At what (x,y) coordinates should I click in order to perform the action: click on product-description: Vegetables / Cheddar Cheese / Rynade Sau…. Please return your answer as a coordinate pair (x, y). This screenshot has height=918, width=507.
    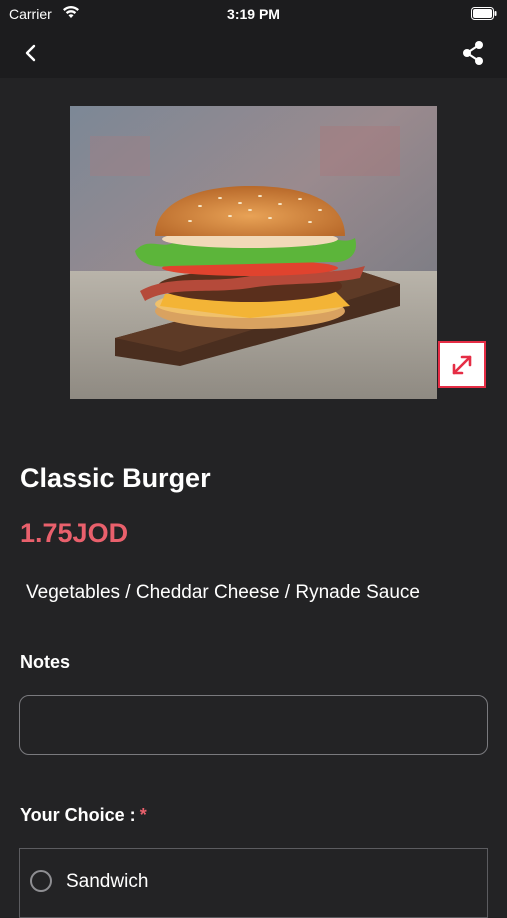
    Looking at the image, I should click on (223, 592).